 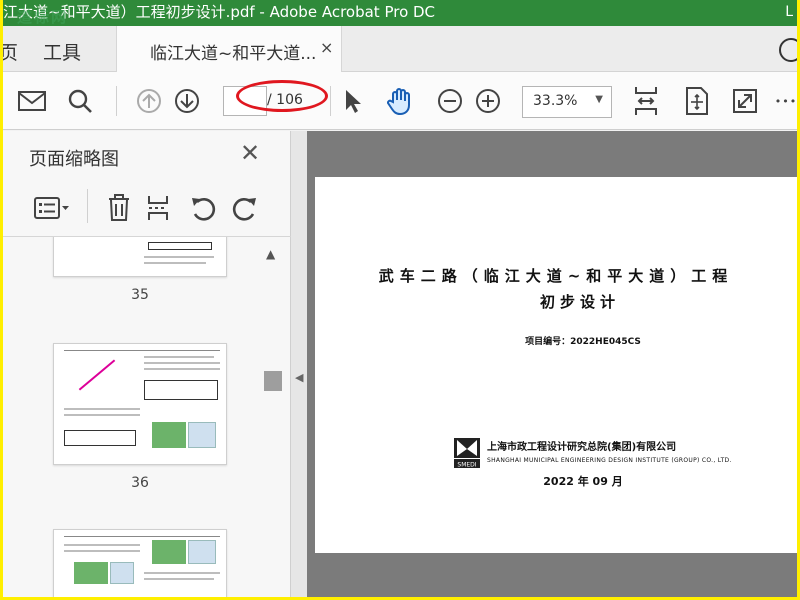 What do you see at coordinates (450, 101) in the screenshot?
I see `zoom-out-icon` at bounding box center [450, 101].